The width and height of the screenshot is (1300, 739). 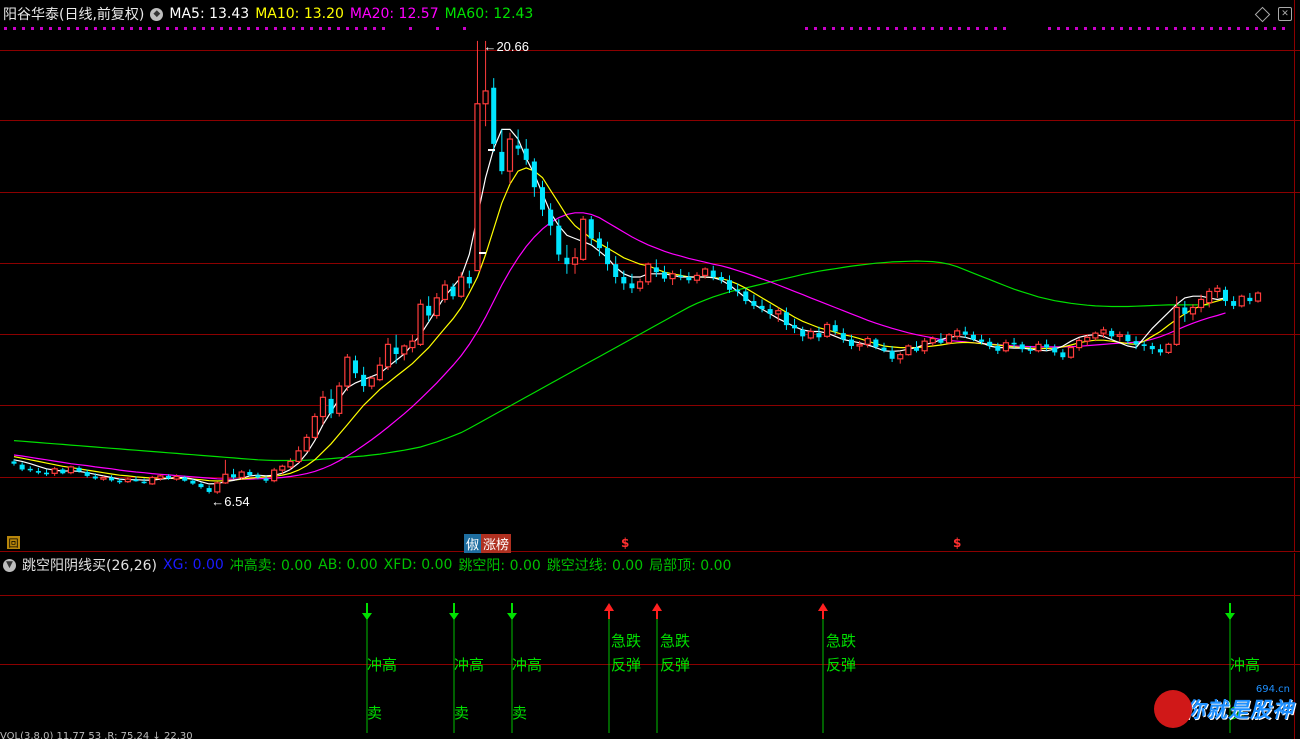 What do you see at coordinates (209, 14) in the screenshot?
I see `ma5-label: MA5: 13.43` at bounding box center [209, 14].